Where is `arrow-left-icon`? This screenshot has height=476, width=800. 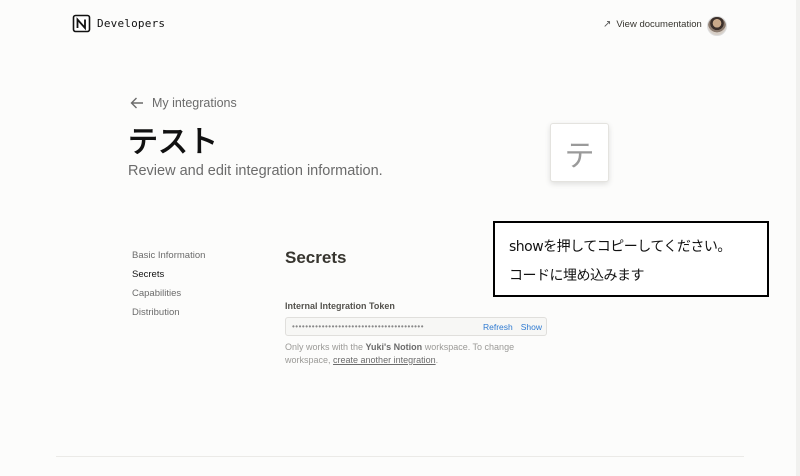
arrow-left-icon is located at coordinates (136, 103).